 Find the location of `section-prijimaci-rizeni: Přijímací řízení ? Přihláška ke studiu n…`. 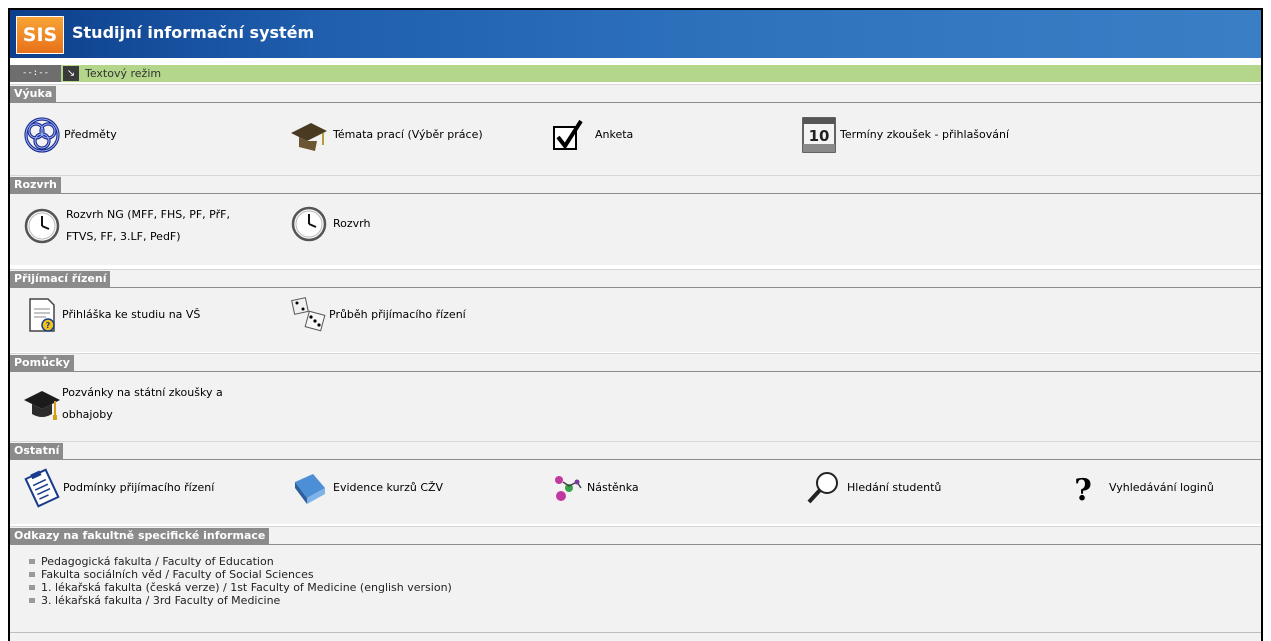

section-prijimaci-rizeni: Přijímací řízení ? Přihláška ke studiu n… is located at coordinates (635, 310).